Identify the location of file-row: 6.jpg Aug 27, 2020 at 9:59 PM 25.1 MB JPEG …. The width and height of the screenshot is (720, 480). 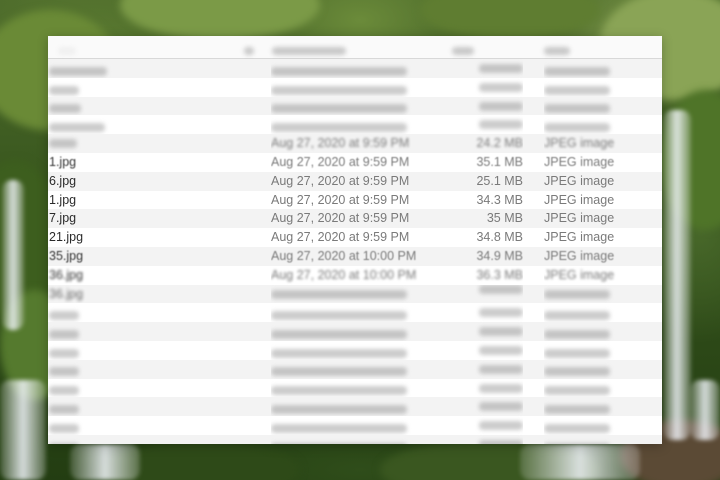
(355, 181).